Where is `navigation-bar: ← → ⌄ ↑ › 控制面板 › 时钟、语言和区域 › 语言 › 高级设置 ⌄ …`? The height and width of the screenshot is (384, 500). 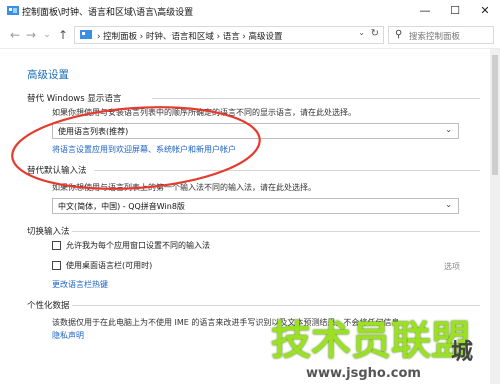
navigation-bar: ← → ⌄ ↑ › 控制面板 › 时钟、语言和区域 › 语言 › 高级设置 ⌄ … is located at coordinates (250, 35).